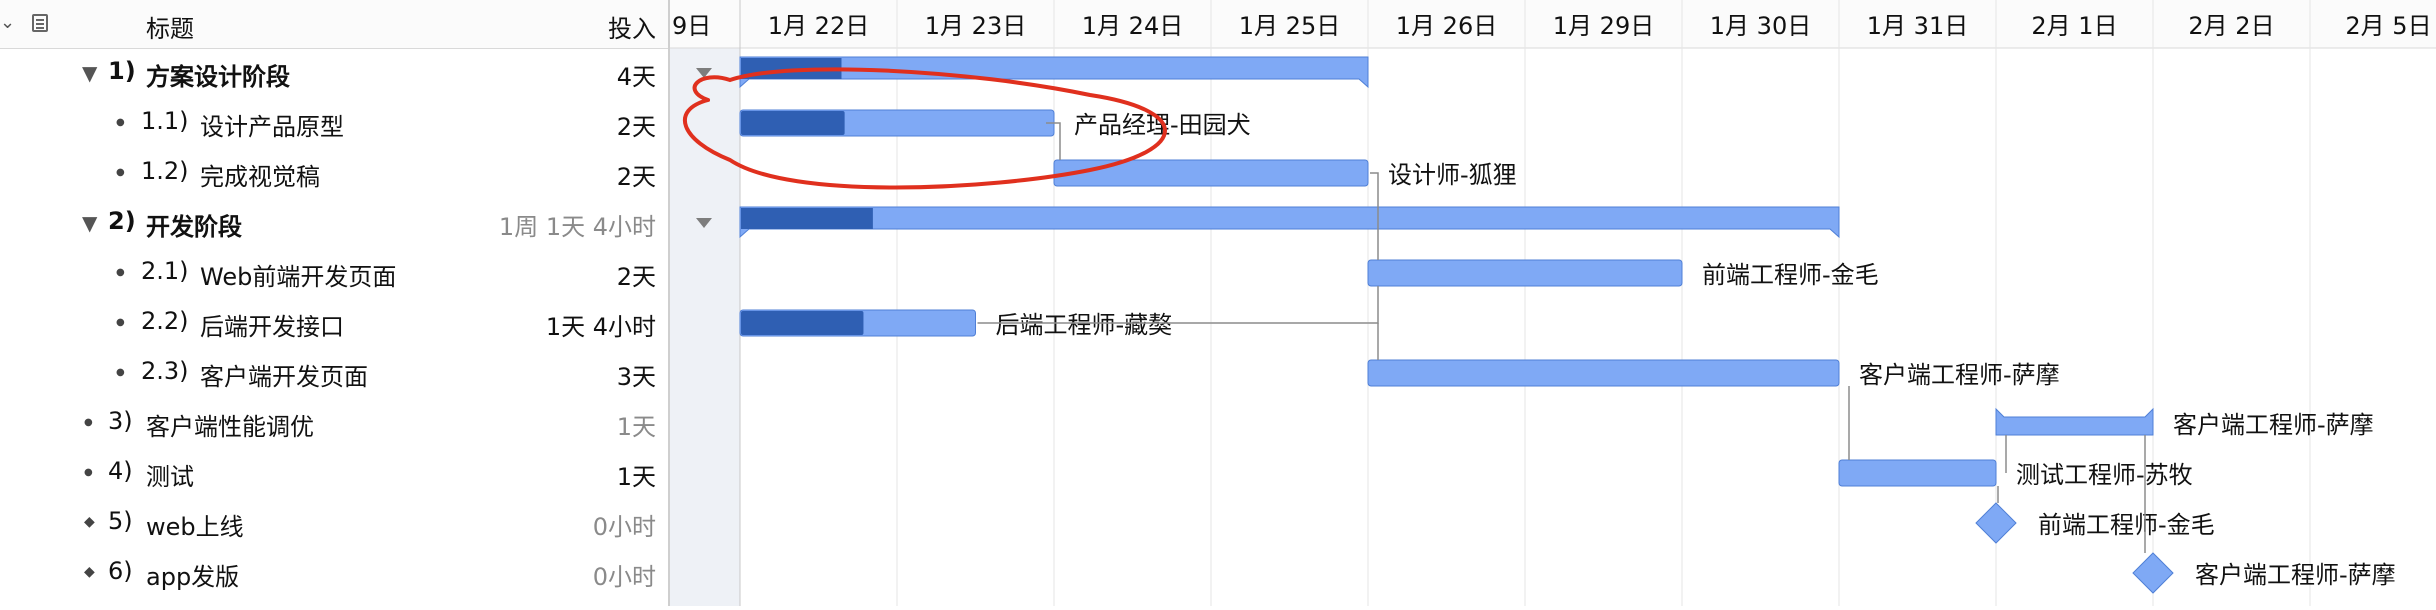 The height and width of the screenshot is (610, 2436). What do you see at coordinates (636, 374) in the screenshot?
I see `task-effort: 3天` at bounding box center [636, 374].